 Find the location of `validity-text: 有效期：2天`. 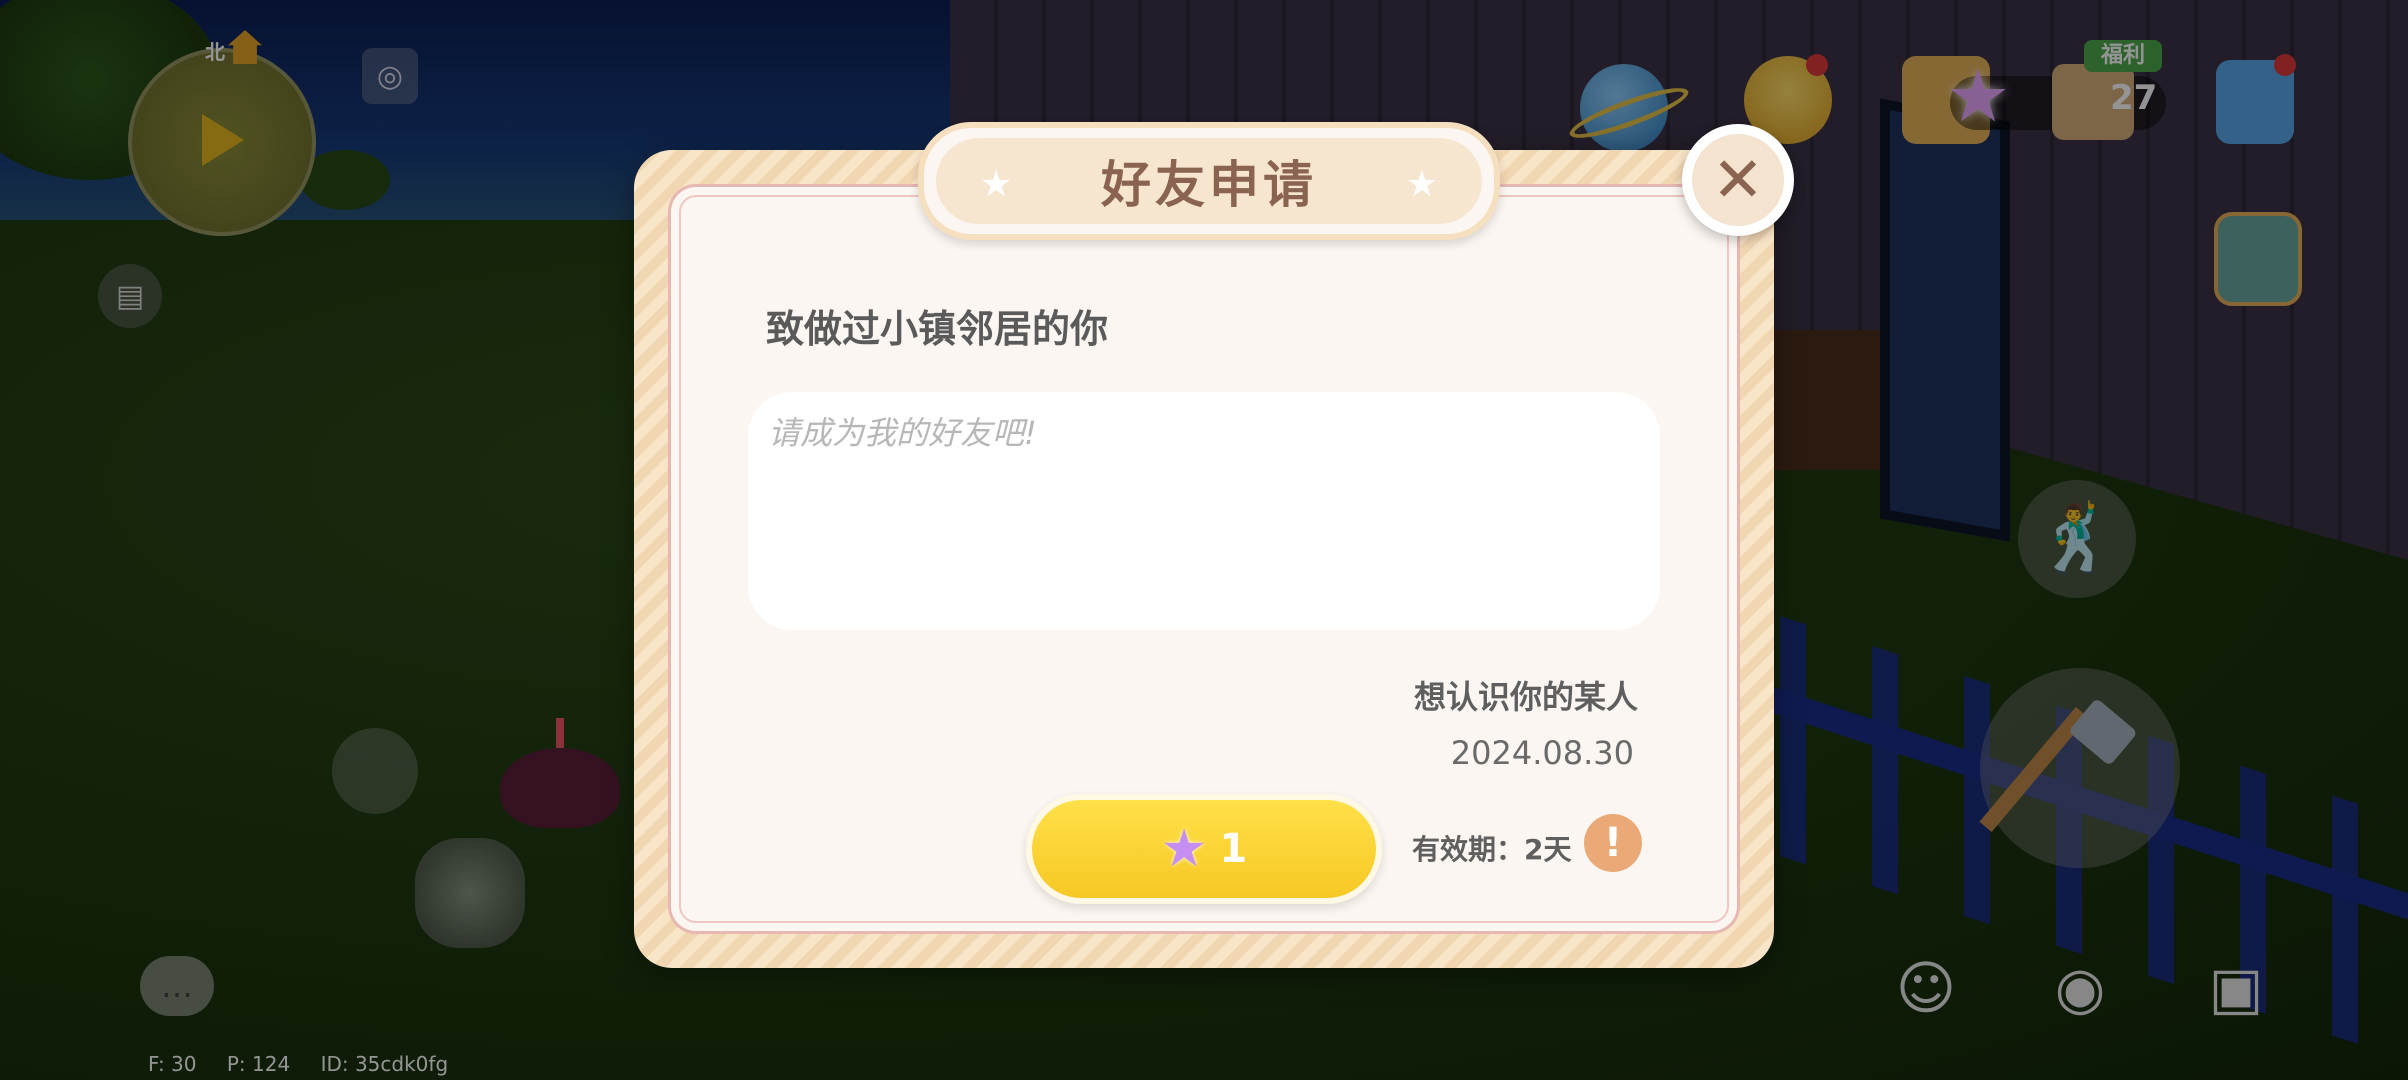

validity-text: 有效期：2天 is located at coordinates (1492, 849).